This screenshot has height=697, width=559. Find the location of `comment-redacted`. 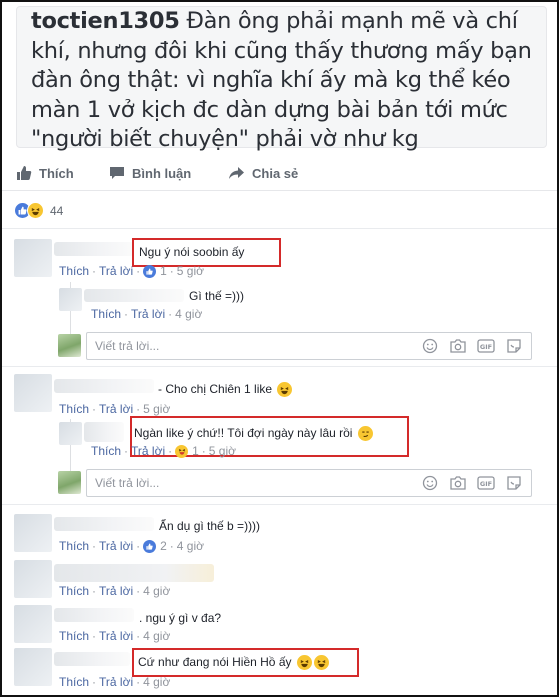

comment-redacted is located at coordinates (134, 573).